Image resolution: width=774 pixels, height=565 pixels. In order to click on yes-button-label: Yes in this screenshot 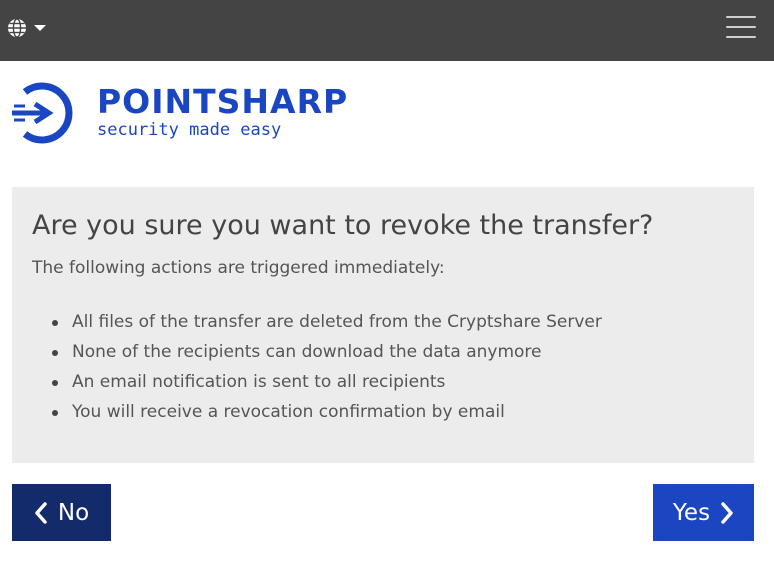, I will do `click(691, 512)`.